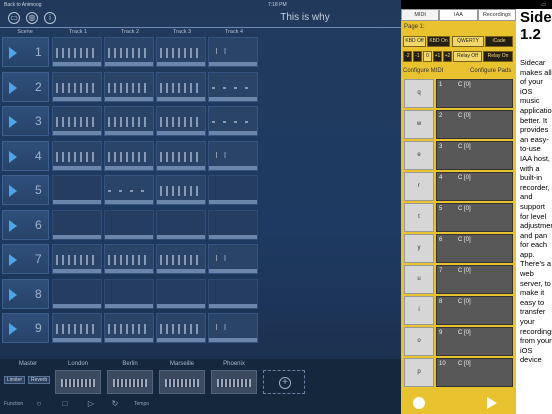 The height and width of the screenshot is (414, 552). Describe the element at coordinates (437, 56) in the screenshot. I see `octave-button: +1` at that location.